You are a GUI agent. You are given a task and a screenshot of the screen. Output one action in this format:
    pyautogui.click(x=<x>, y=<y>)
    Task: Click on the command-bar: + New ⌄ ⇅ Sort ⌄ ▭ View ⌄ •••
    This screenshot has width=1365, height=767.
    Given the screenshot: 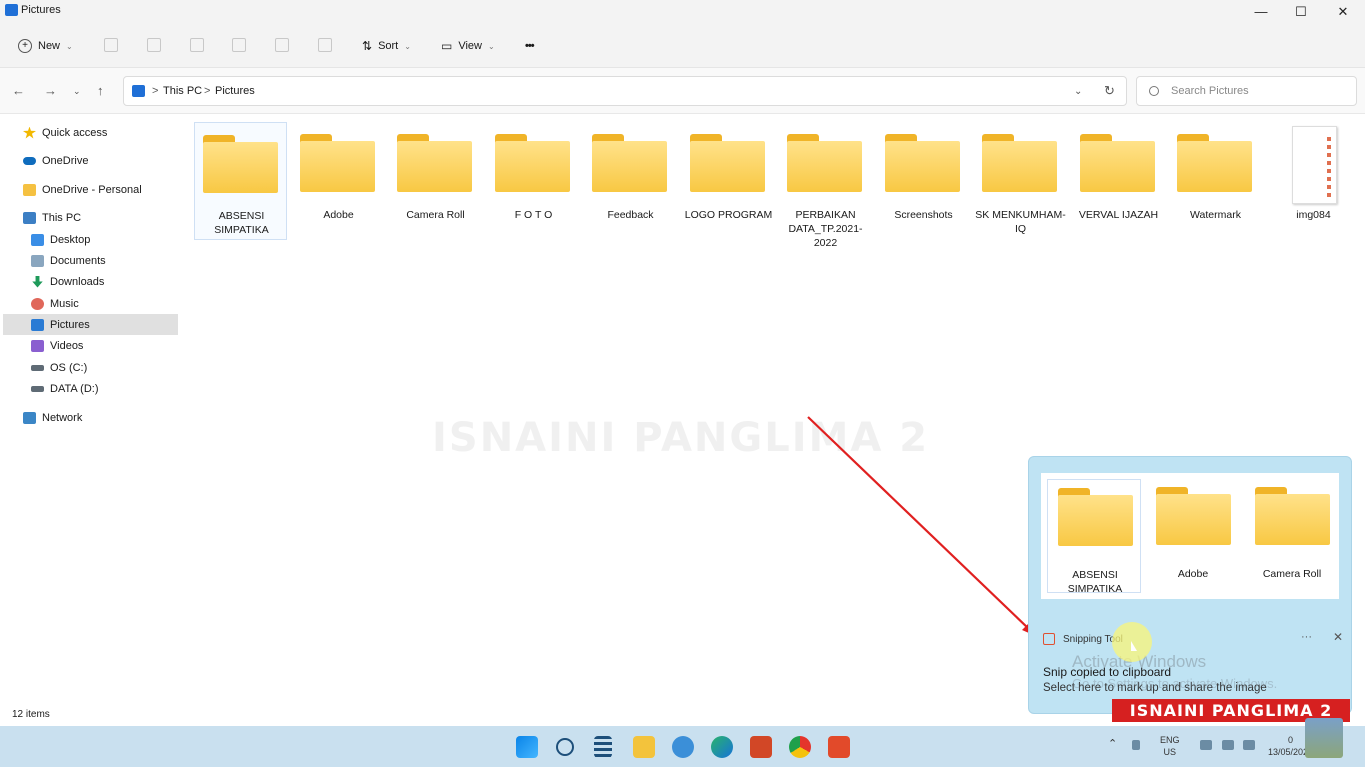 What is the action you would take?
    pyautogui.click(x=682, y=46)
    